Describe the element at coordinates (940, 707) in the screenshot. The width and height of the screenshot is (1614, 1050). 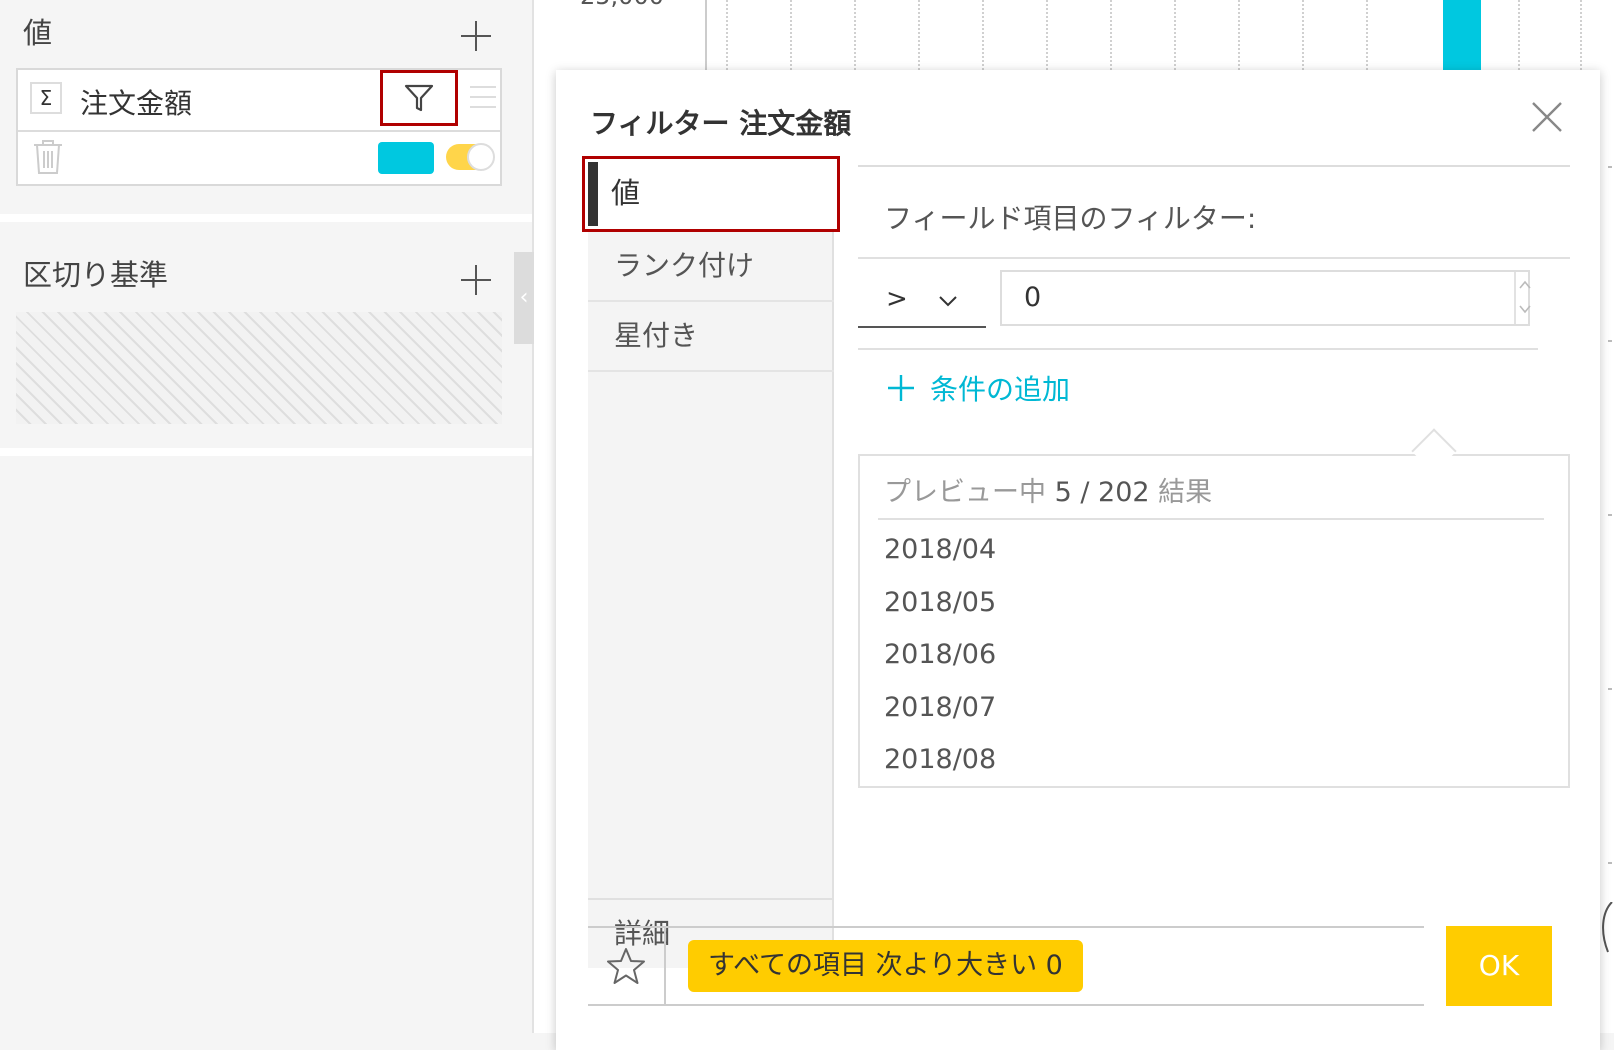
I see `preview-item: 2018/07` at that location.